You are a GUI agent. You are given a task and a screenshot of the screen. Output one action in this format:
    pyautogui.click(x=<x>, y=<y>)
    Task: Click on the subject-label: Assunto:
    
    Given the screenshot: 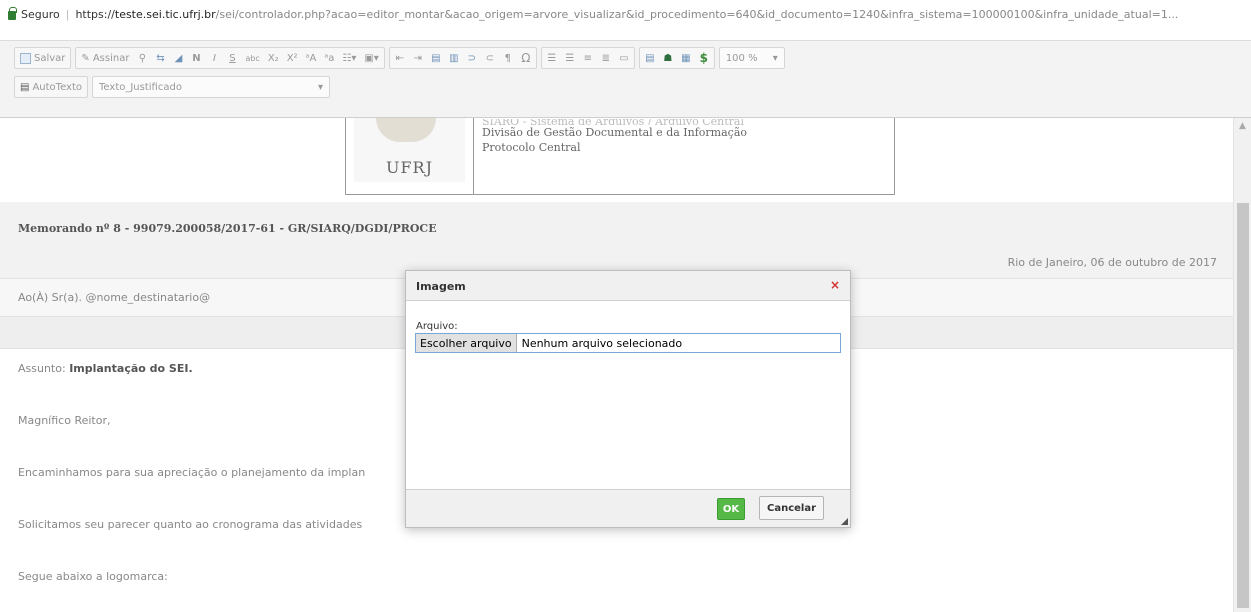 What is the action you would take?
    pyautogui.click(x=44, y=368)
    